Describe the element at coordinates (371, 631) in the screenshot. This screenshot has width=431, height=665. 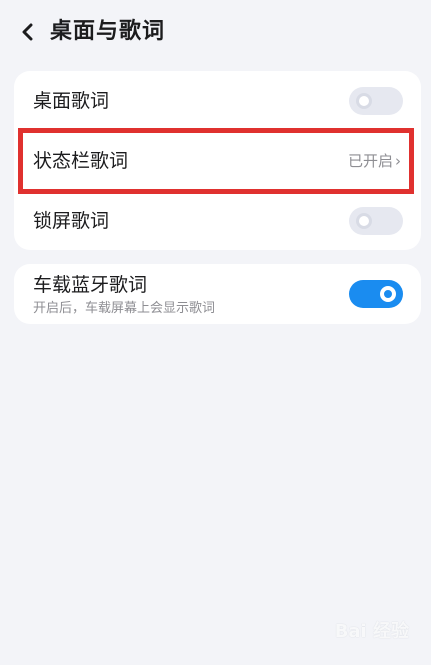
I see `watermark: Bai 经验` at that location.